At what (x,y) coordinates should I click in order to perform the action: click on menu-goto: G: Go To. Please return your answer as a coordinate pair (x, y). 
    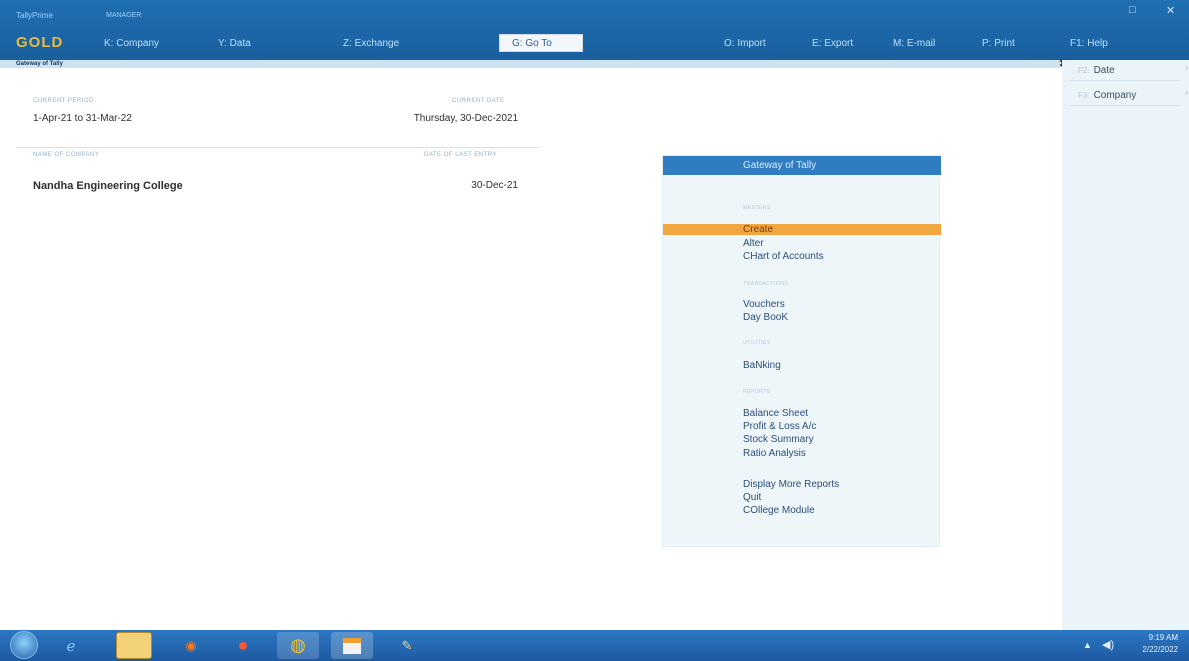
    Looking at the image, I should click on (541, 43).